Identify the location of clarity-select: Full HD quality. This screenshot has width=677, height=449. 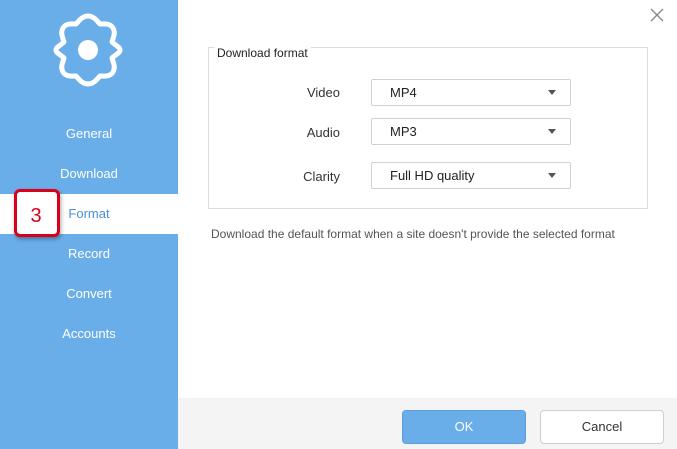
(471, 175).